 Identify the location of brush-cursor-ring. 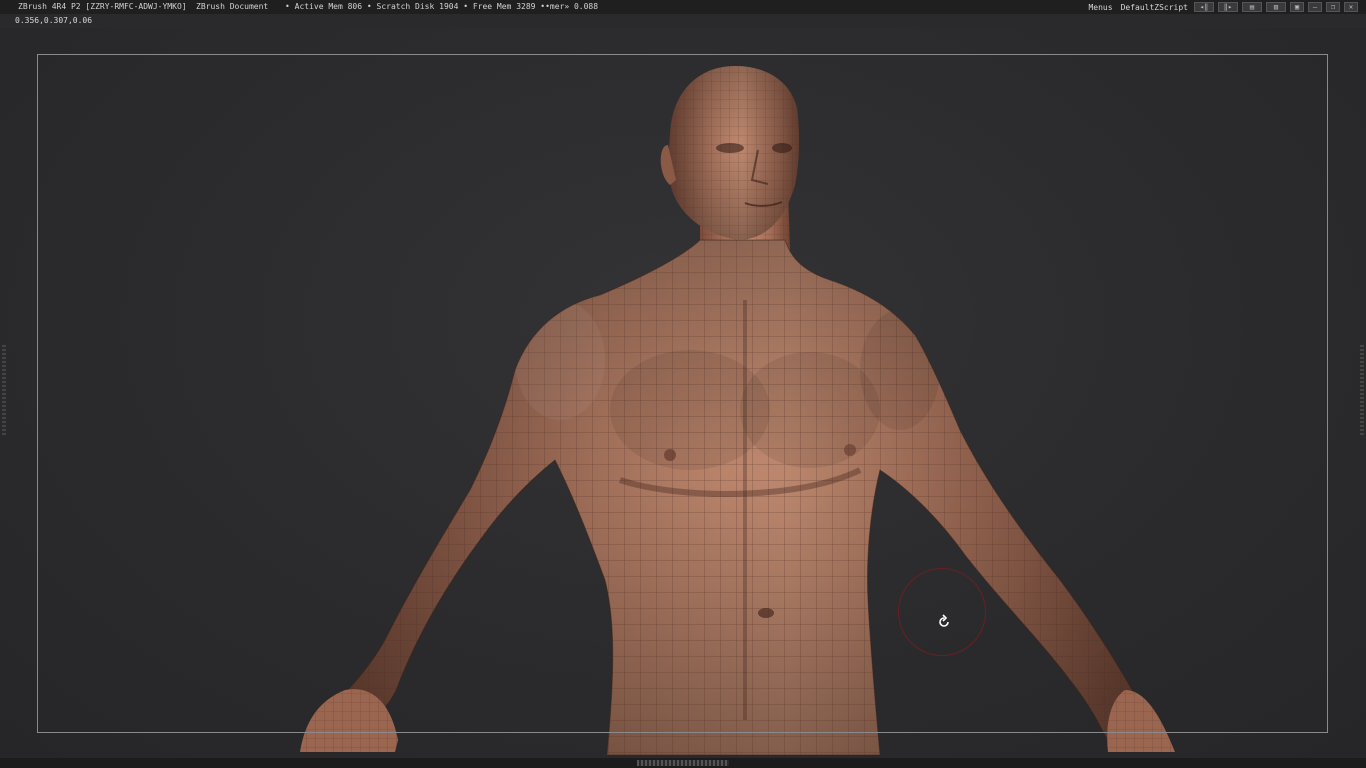
(942, 612).